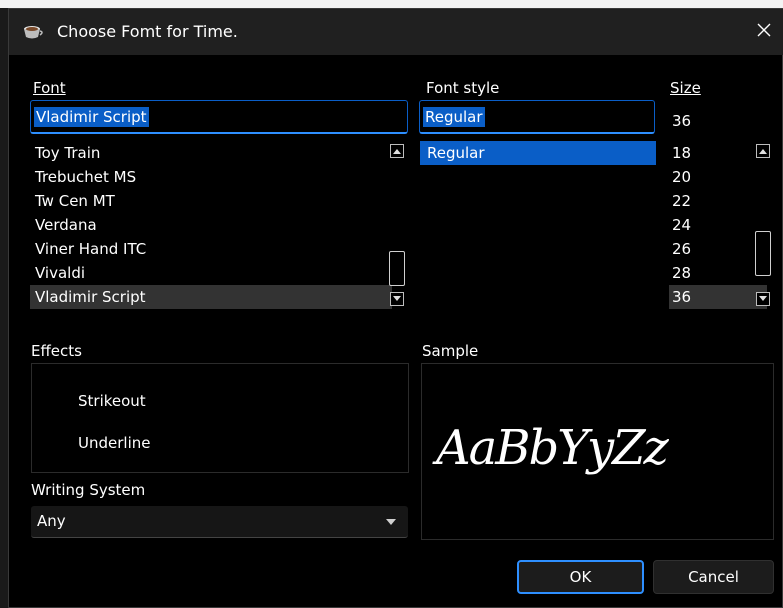 The image size is (783, 608). Describe the element at coordinates (763, 253) in the screenshot. I see `size-scroll-thumb` at that location.